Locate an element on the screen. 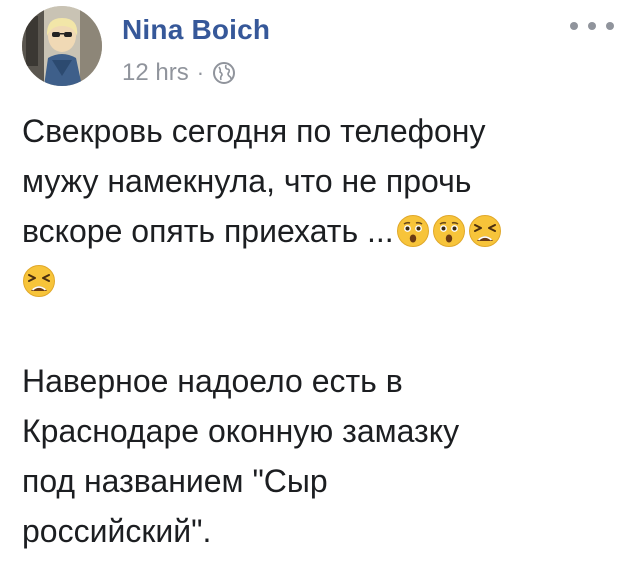  author-name: Nina Boich is located at coordinates (196, 30).